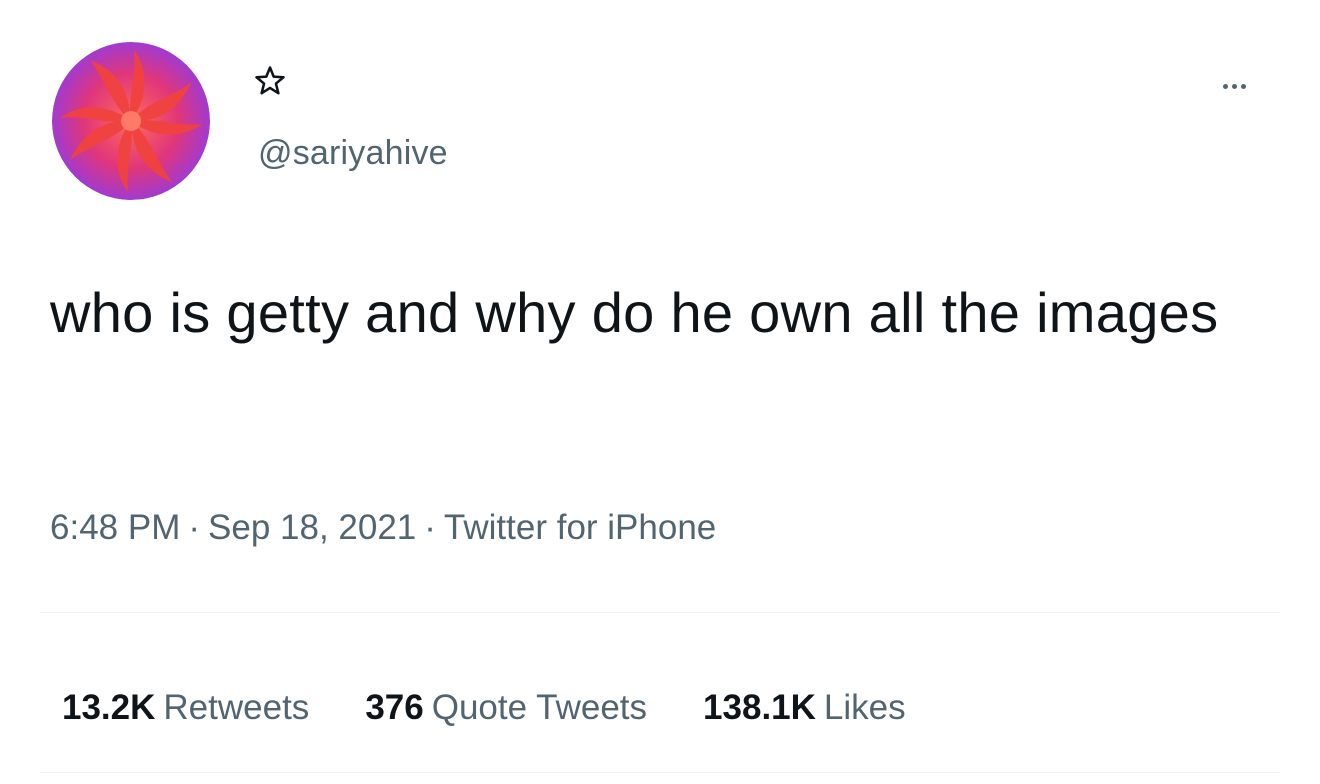 The width and height of the screenshot is (1320, 784). What do you see at coordinates (353, 153) in the screenshot?
I see `user-handle: @sariyahive` at bounding box center [353, 153].